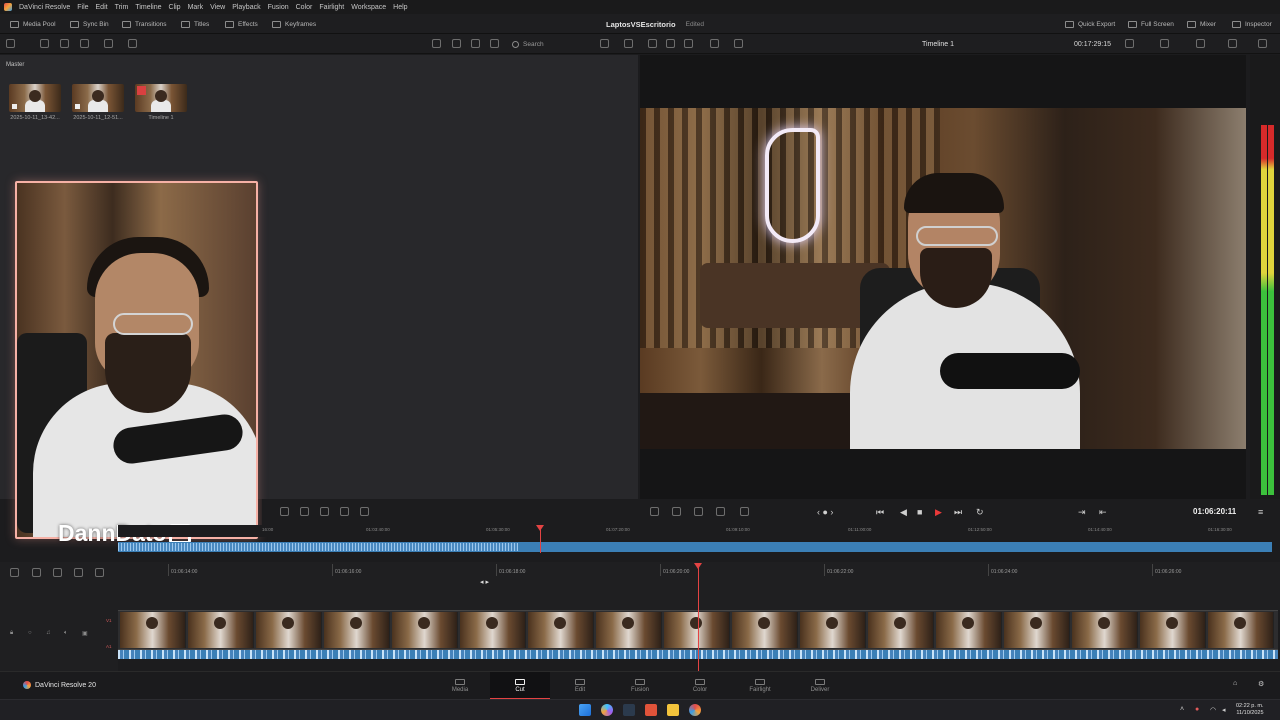  I want to click on zoom-slider-icon, so click(99, 572).